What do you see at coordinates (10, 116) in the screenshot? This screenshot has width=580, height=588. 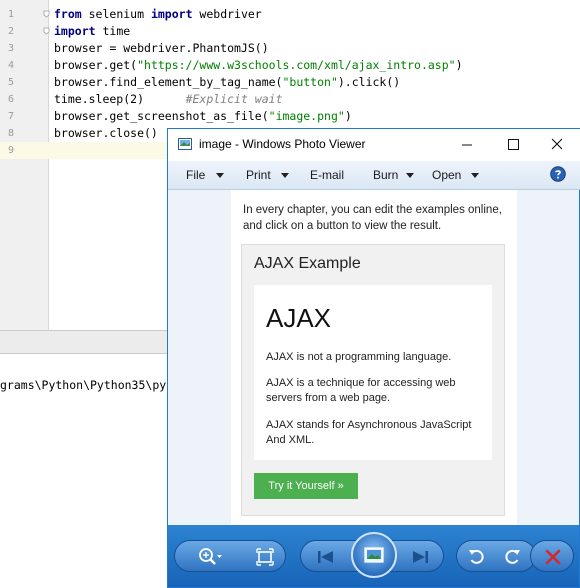 I see `line-number: 7` at bounding box center [10, 116].